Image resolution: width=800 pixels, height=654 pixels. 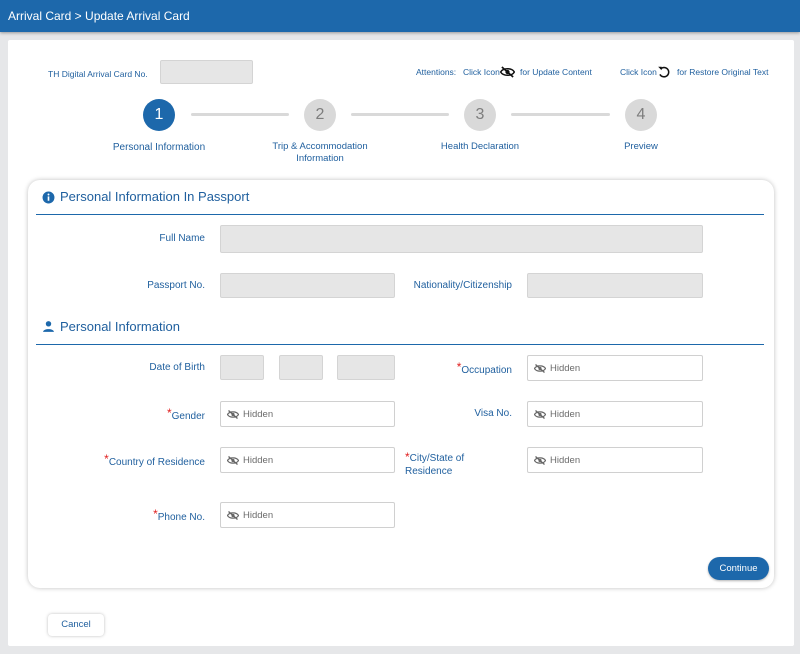 I want to click on personal-section-divider, so click(x=400, y=344).